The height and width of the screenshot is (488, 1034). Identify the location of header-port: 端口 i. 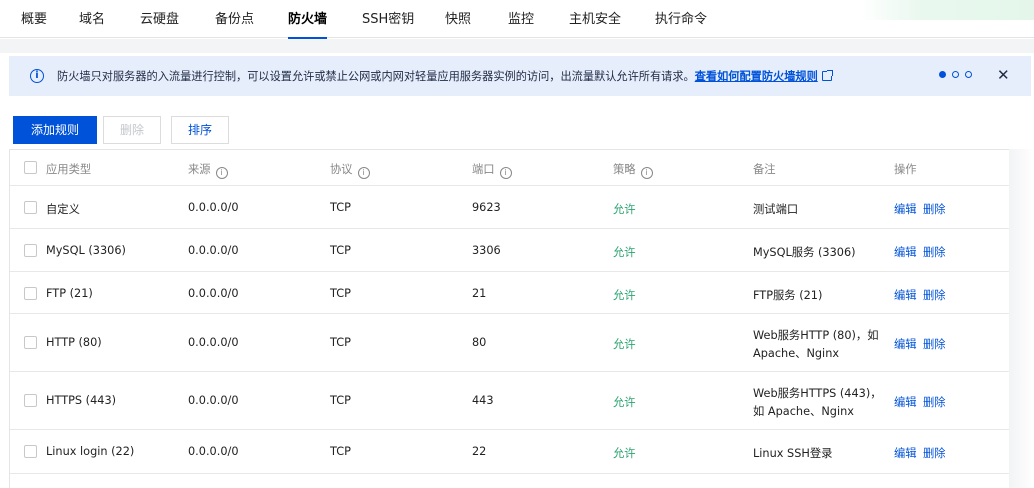
(492, 170).